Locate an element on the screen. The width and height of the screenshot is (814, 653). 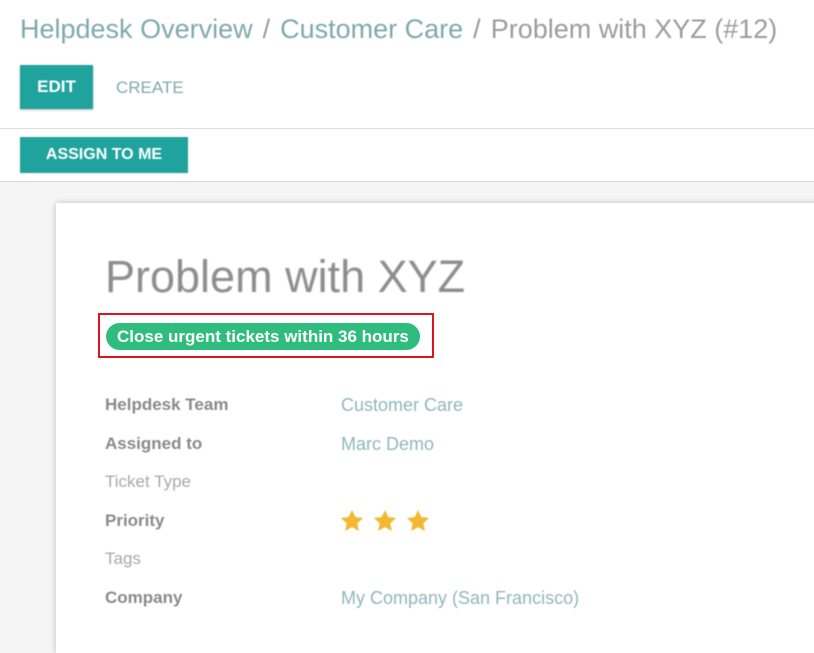
breadcrumb-current: Problem with XYZ (#12) is located at coordinates (634, 29).